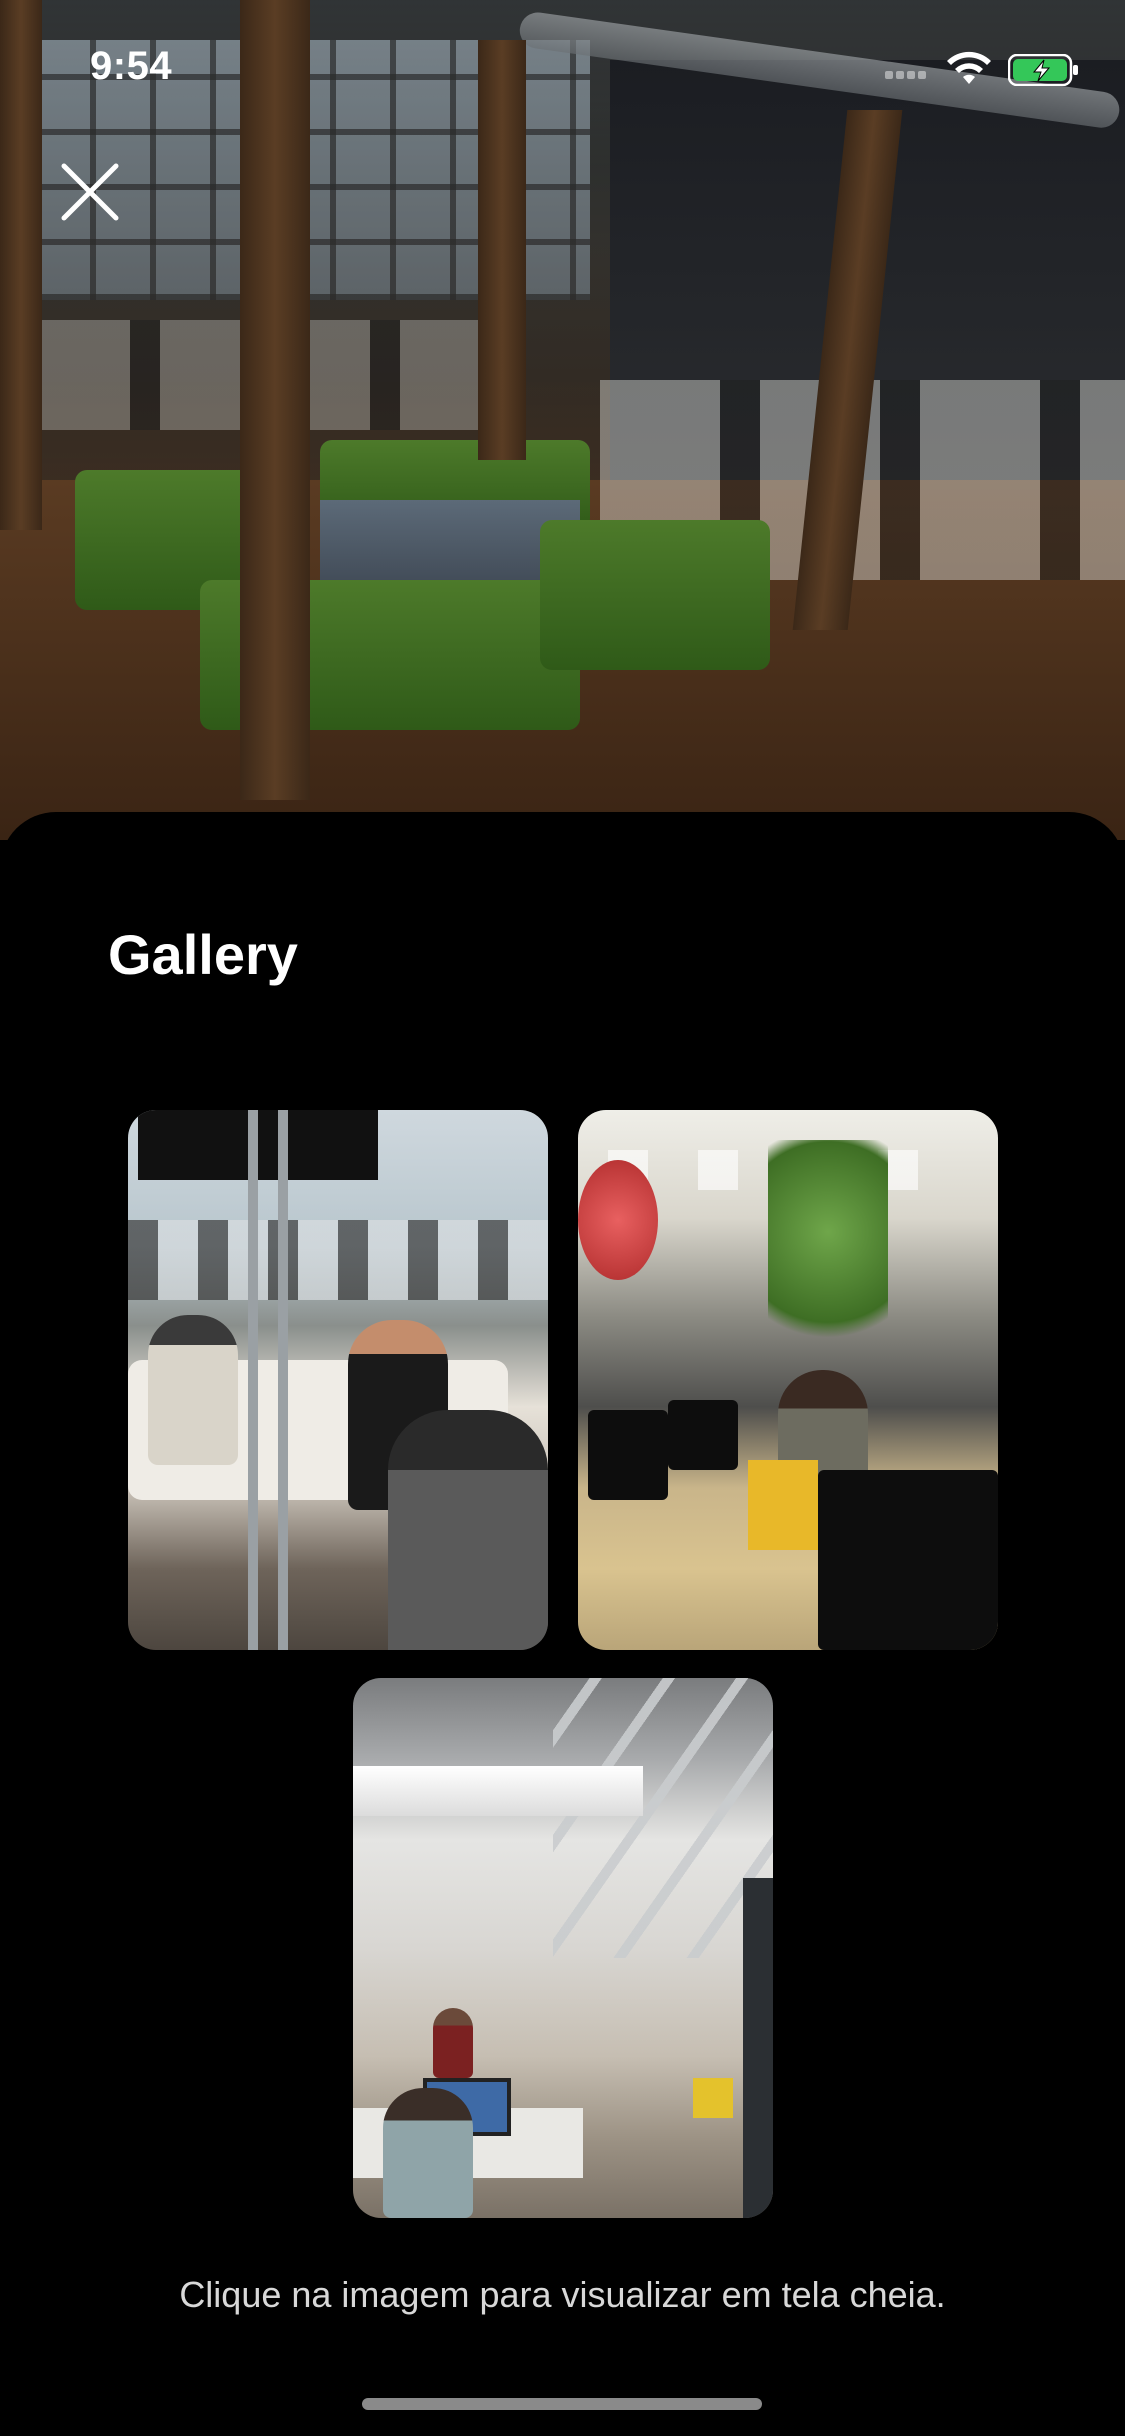  I want to click on close-icon, so click(90, 192).